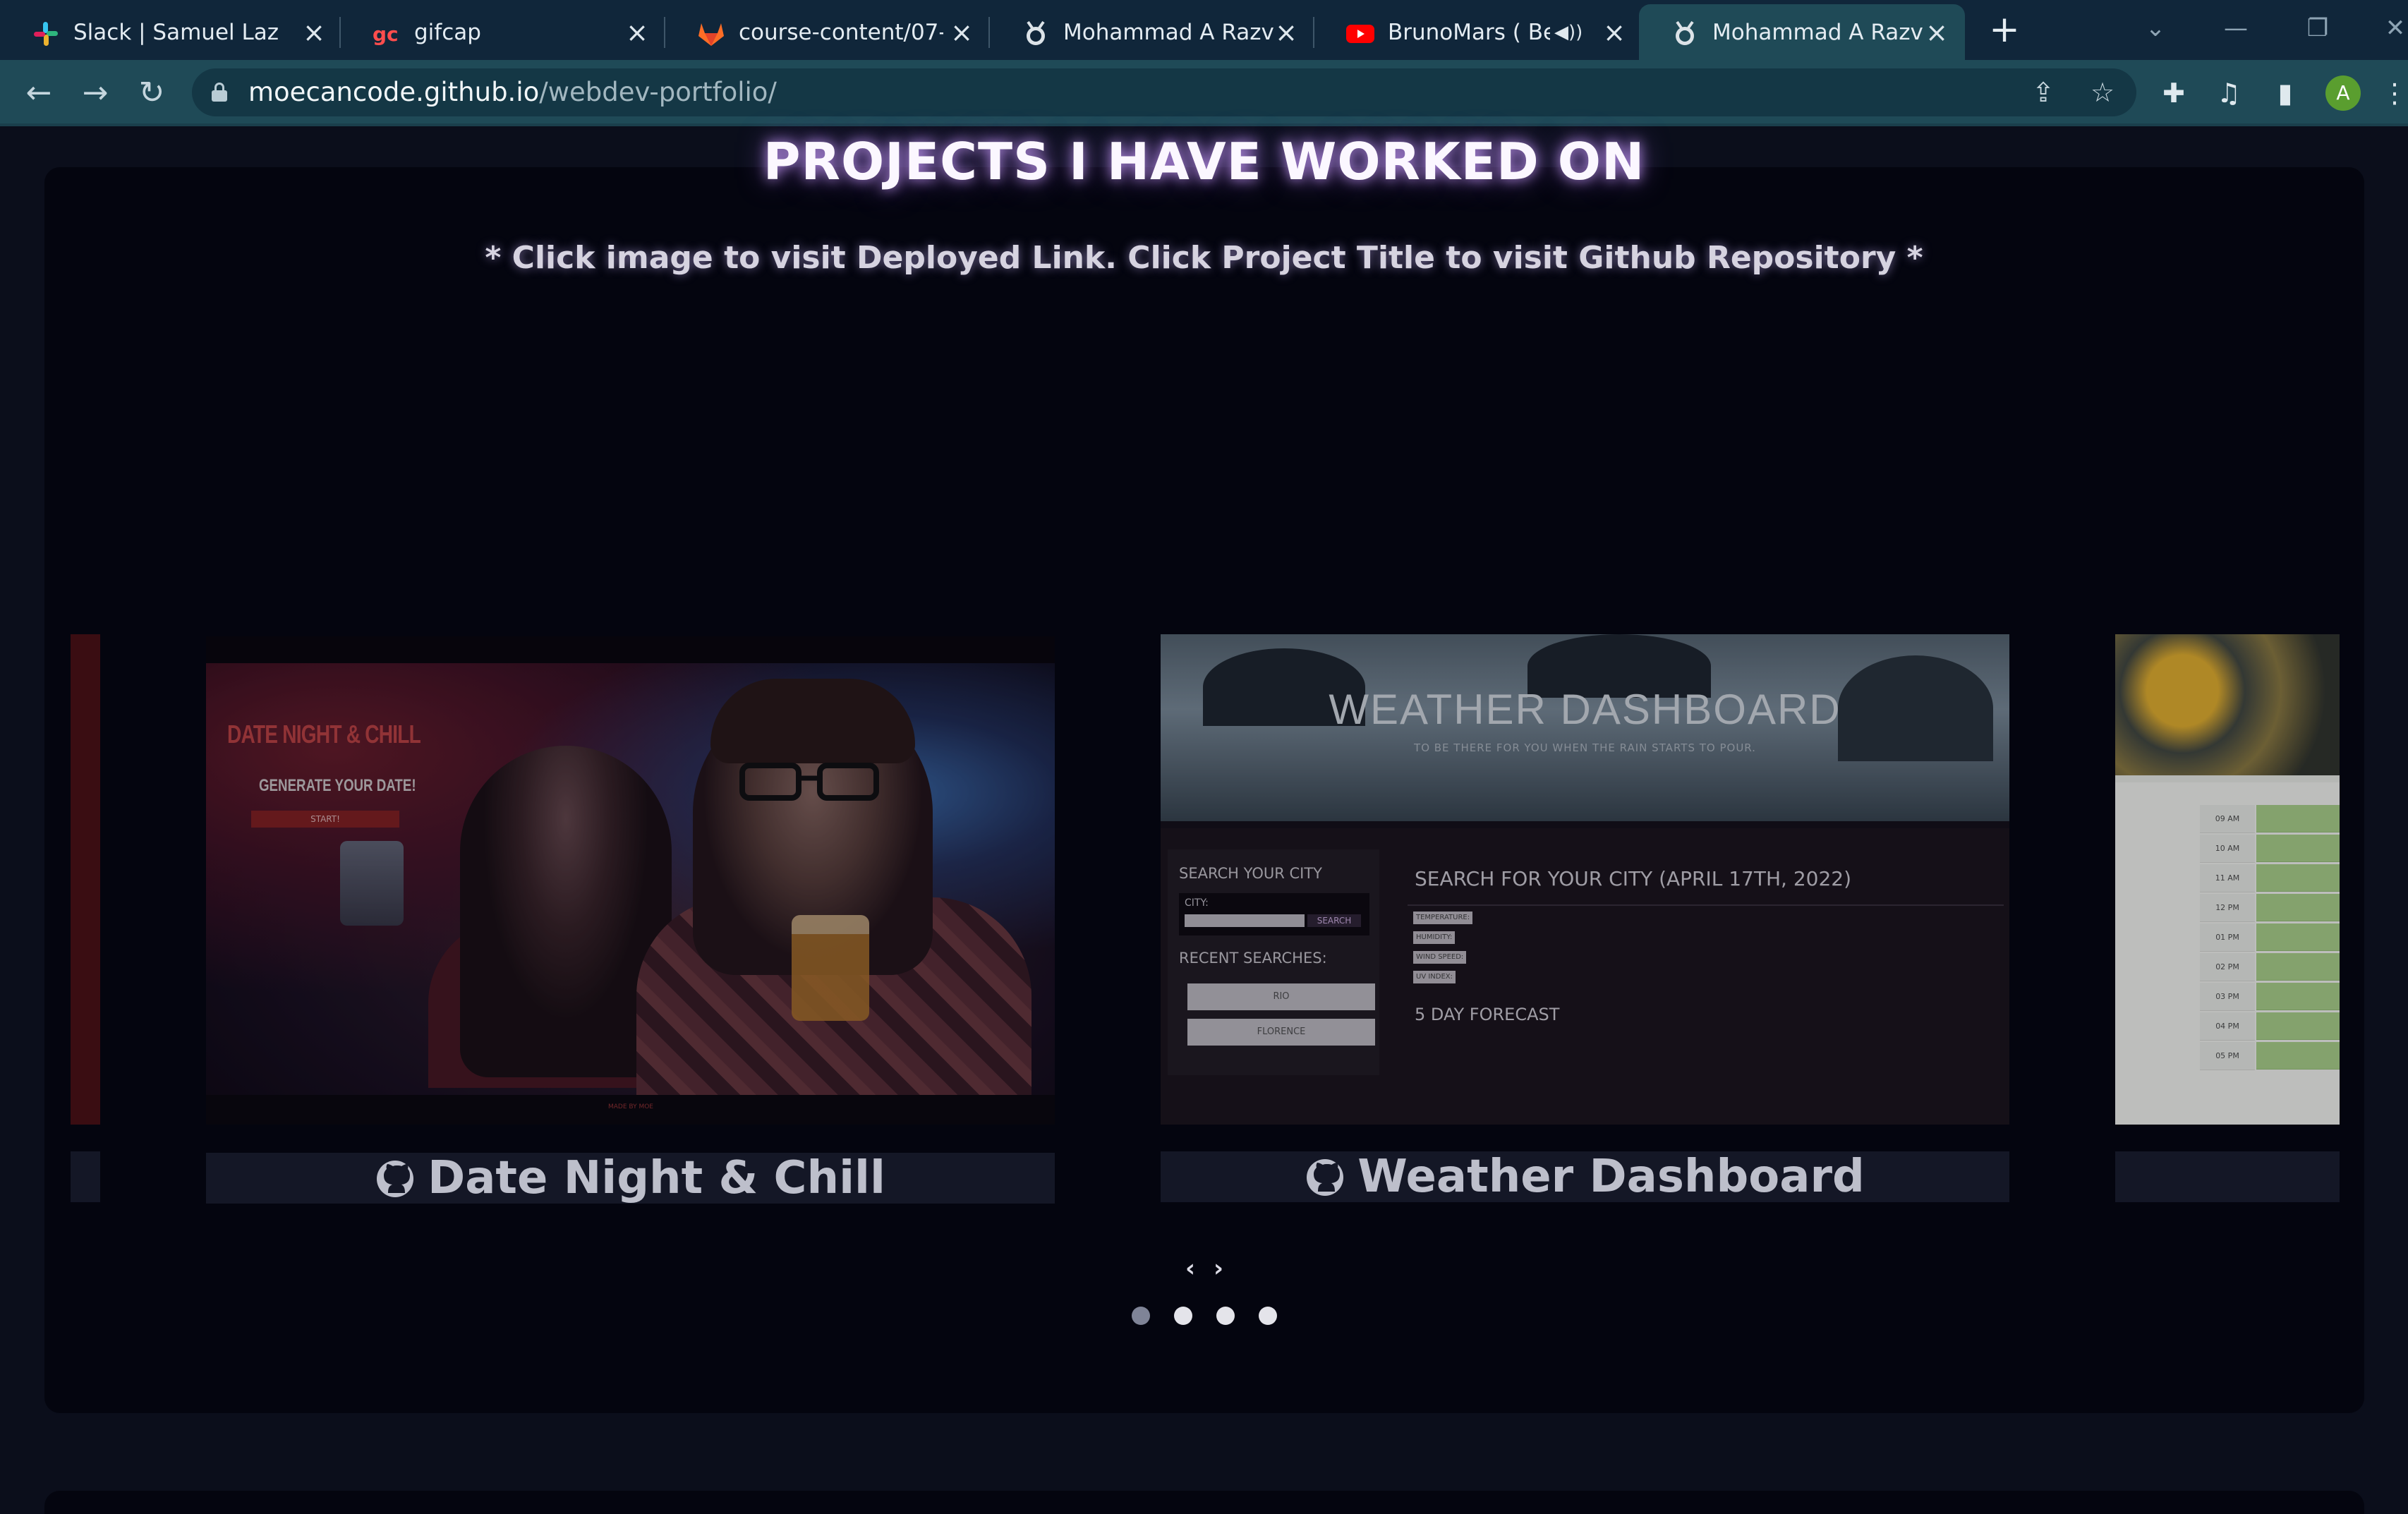  What do you see at coordinates (1469, 32) in the screenshot?
I see `tab-title: BrunoMars ( Best S` at bounding box center [1469, 32].